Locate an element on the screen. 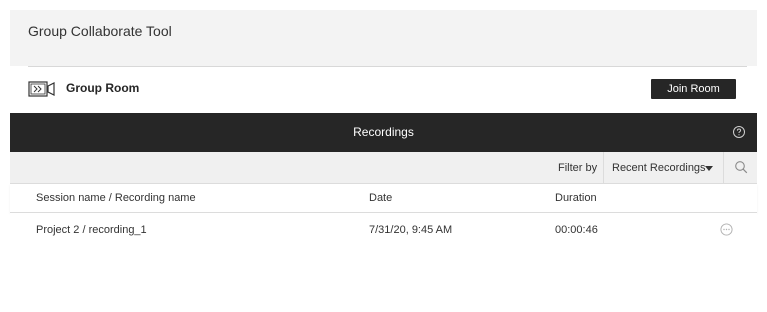 This screenshot has width=767, height=312. caret-down-icon is located at coordinates (709, 168).